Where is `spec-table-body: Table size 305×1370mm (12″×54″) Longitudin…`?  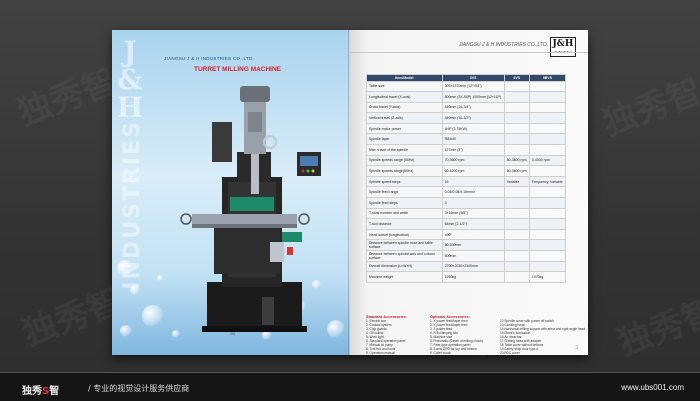 spec-table-body: Table size 305×1370mm (12″×54″) Longitudin… is located at coordinates (466, 181).